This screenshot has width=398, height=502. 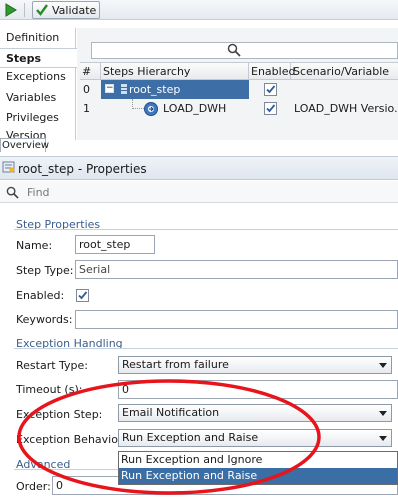 What do you see at coordinates (175, 71) in the screenshot?
I see `col-steps-hierarchy: Steps Hierarchy` at bounding box center [175, 71].